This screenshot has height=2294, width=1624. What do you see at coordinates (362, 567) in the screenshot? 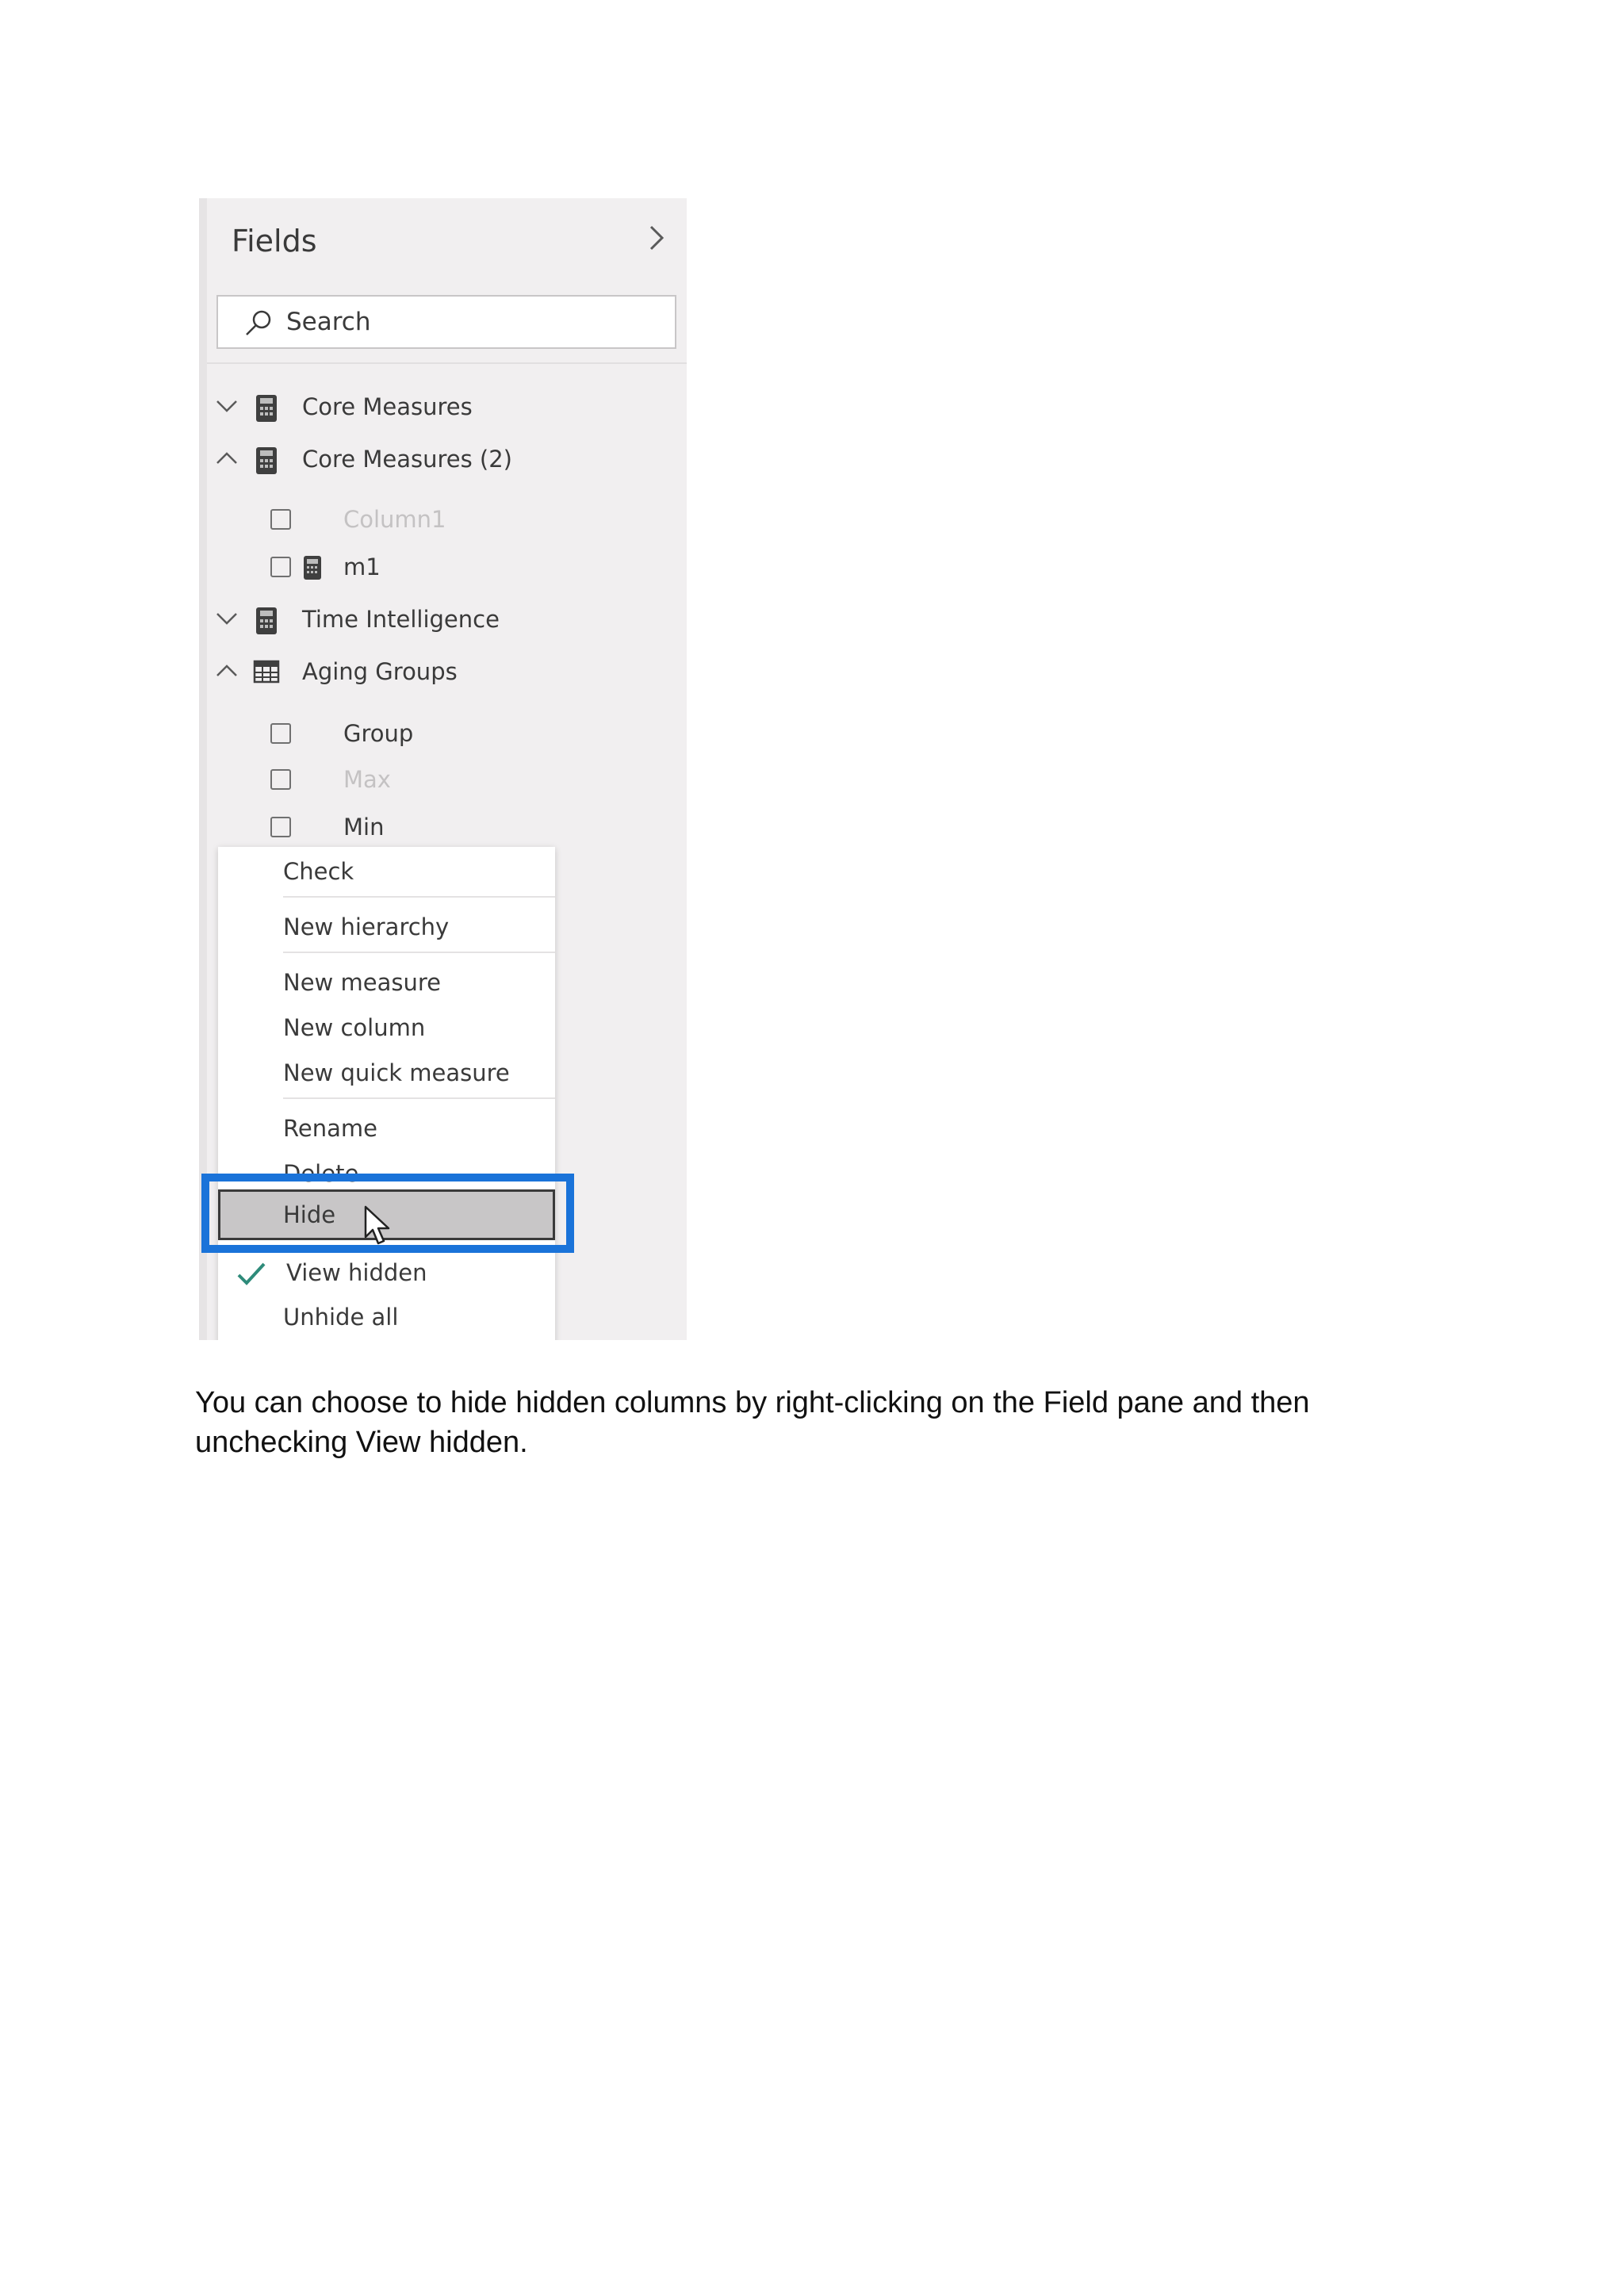
I see `field-label: m1` at bounding box center [362, 567].